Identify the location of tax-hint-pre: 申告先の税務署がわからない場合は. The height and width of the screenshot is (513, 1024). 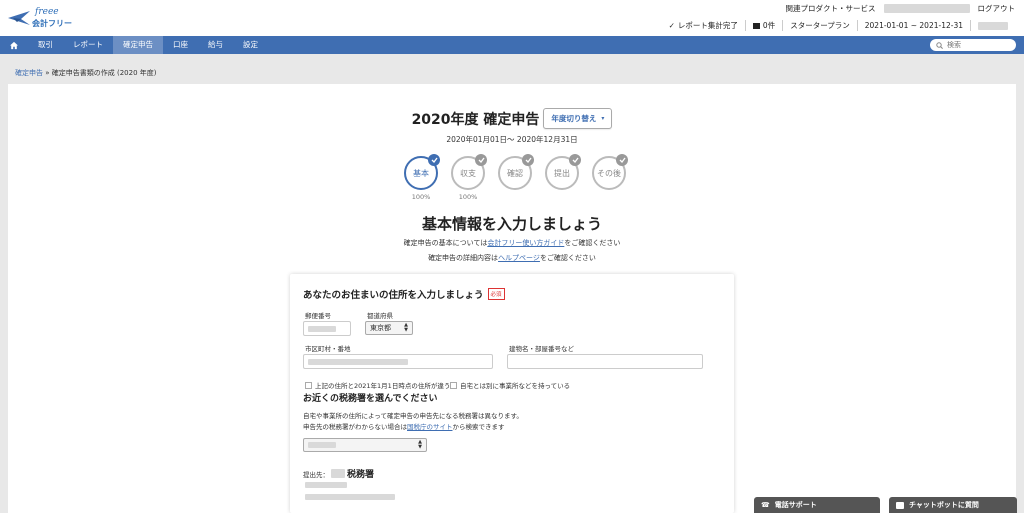
(355, 427).